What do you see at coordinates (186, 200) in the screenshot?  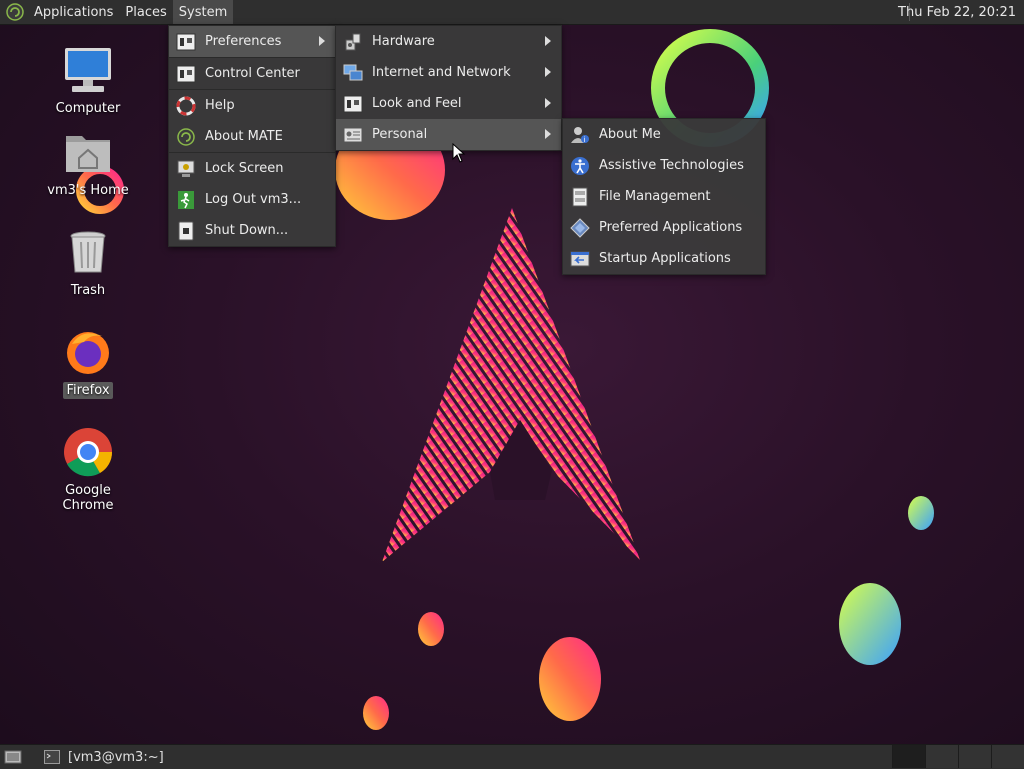 I see `logout-icon` at bounding box center [186, 200].